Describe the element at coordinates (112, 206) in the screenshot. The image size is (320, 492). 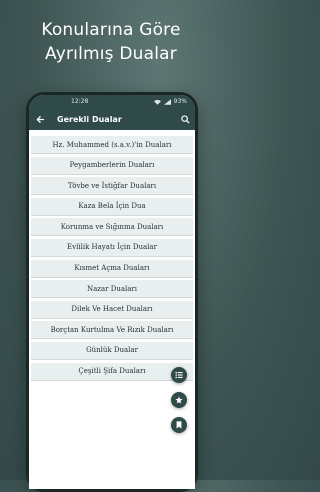
I see `list-item: Kaza Bela İçin Dua` at that location.